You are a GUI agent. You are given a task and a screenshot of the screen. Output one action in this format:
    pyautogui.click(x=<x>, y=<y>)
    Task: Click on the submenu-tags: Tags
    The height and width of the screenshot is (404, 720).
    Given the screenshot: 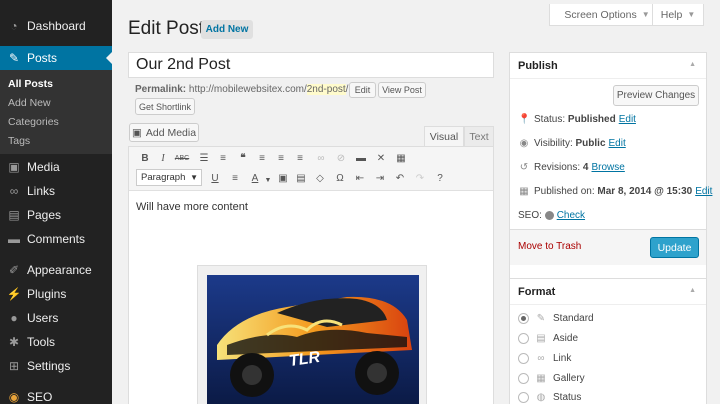 What is the action you would take?
    pyautogui.click(x=19, y=141)
    